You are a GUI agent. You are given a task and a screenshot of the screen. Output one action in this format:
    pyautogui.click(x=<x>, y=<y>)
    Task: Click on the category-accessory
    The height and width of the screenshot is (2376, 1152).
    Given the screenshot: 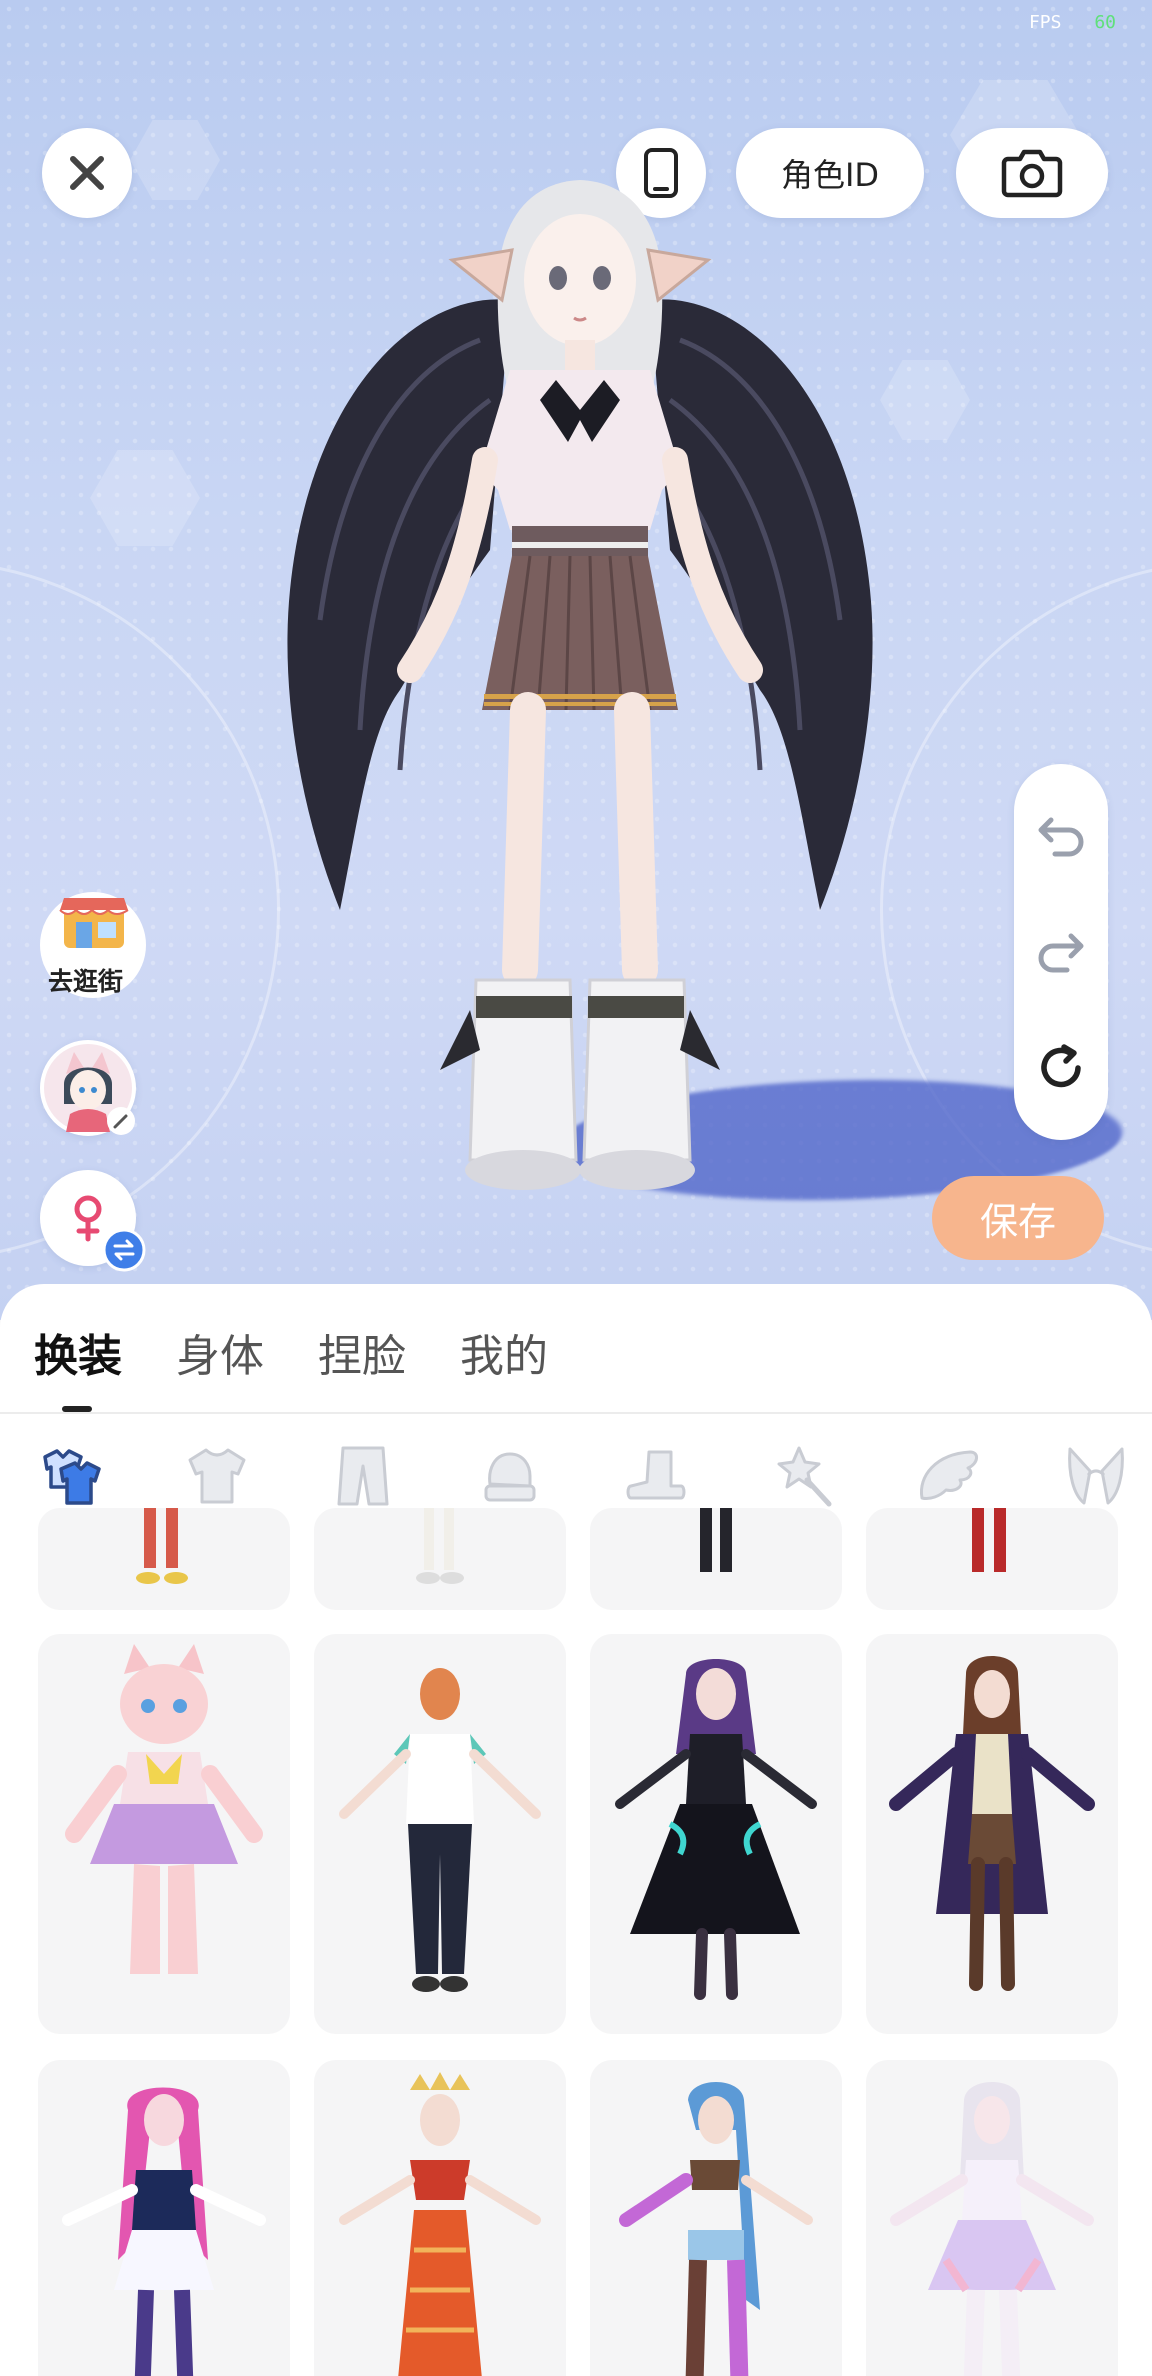 What is the action you would take?
    pyautogui.click(x=803, y=1476)
    